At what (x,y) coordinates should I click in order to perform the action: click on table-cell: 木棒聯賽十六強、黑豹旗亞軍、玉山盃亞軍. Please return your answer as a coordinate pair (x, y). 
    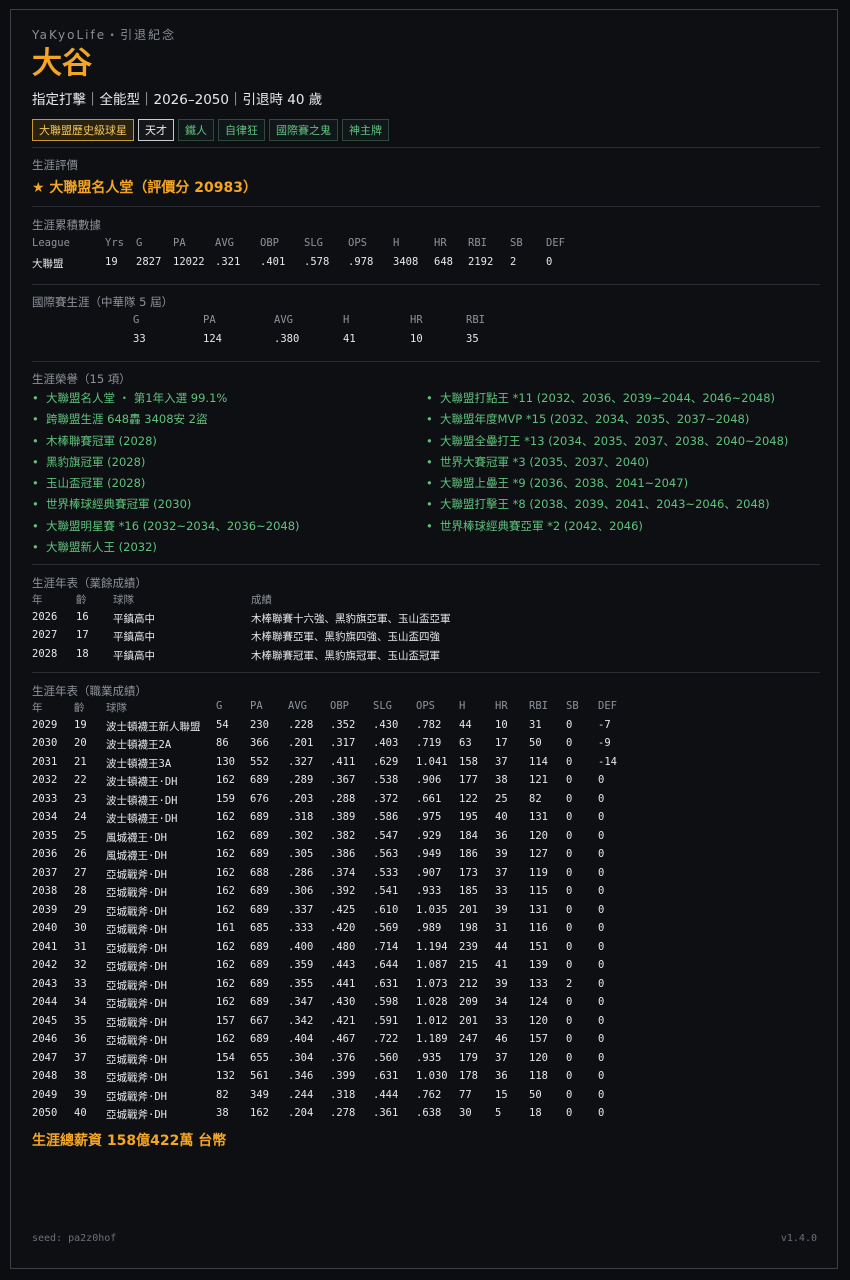
    Looking at the image, I should click on (351, 618).